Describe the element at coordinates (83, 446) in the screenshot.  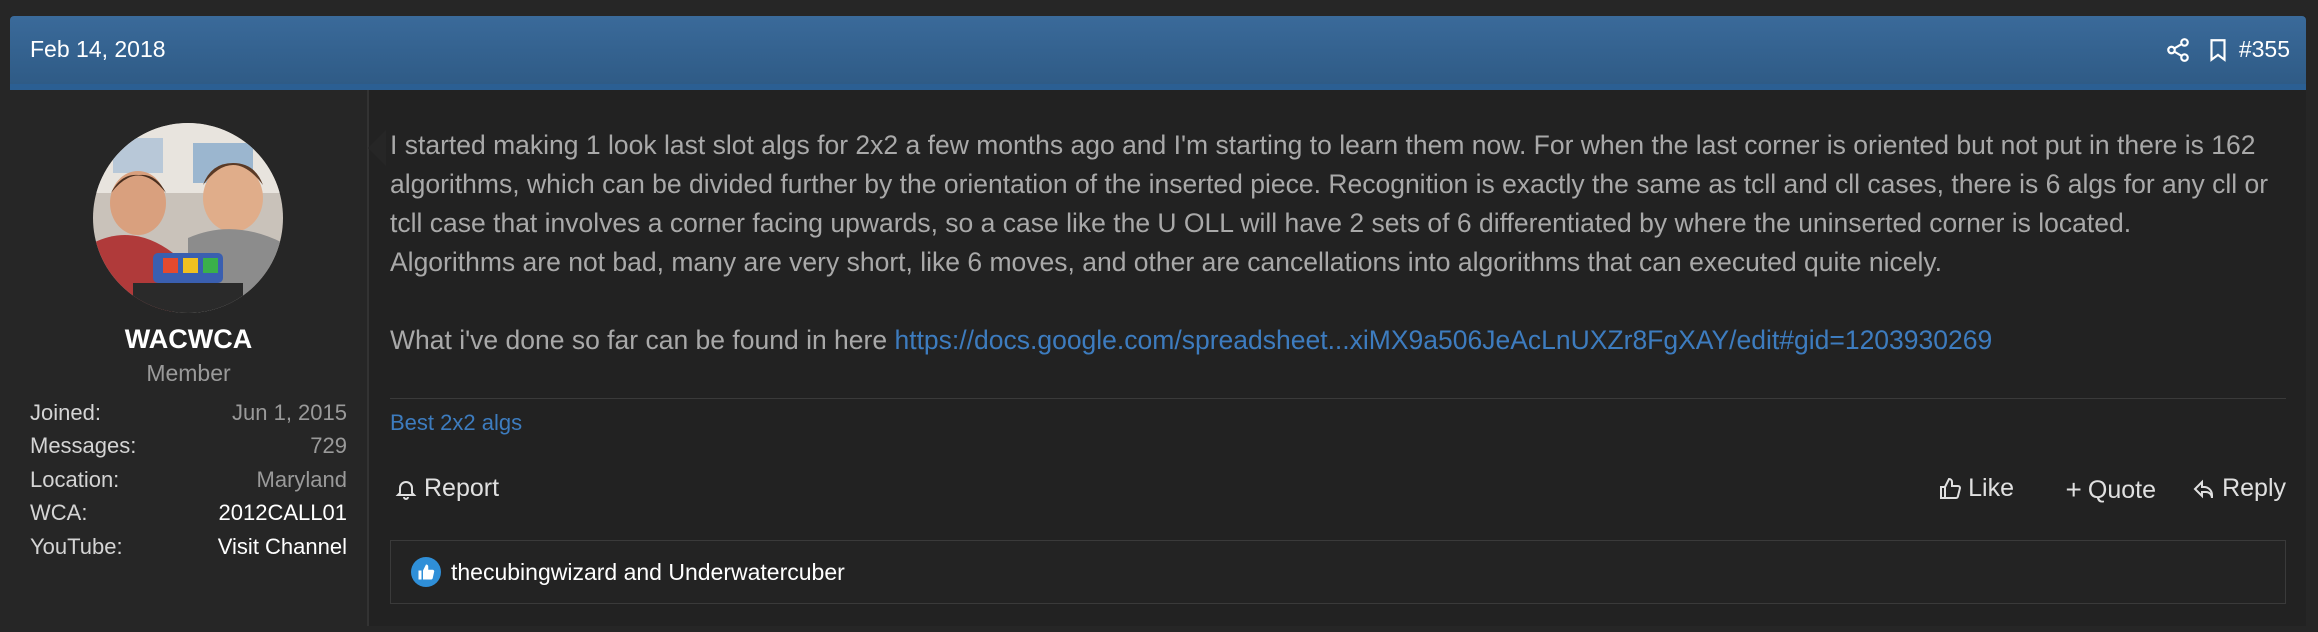
I see `stat-label: Messages:` at that location.